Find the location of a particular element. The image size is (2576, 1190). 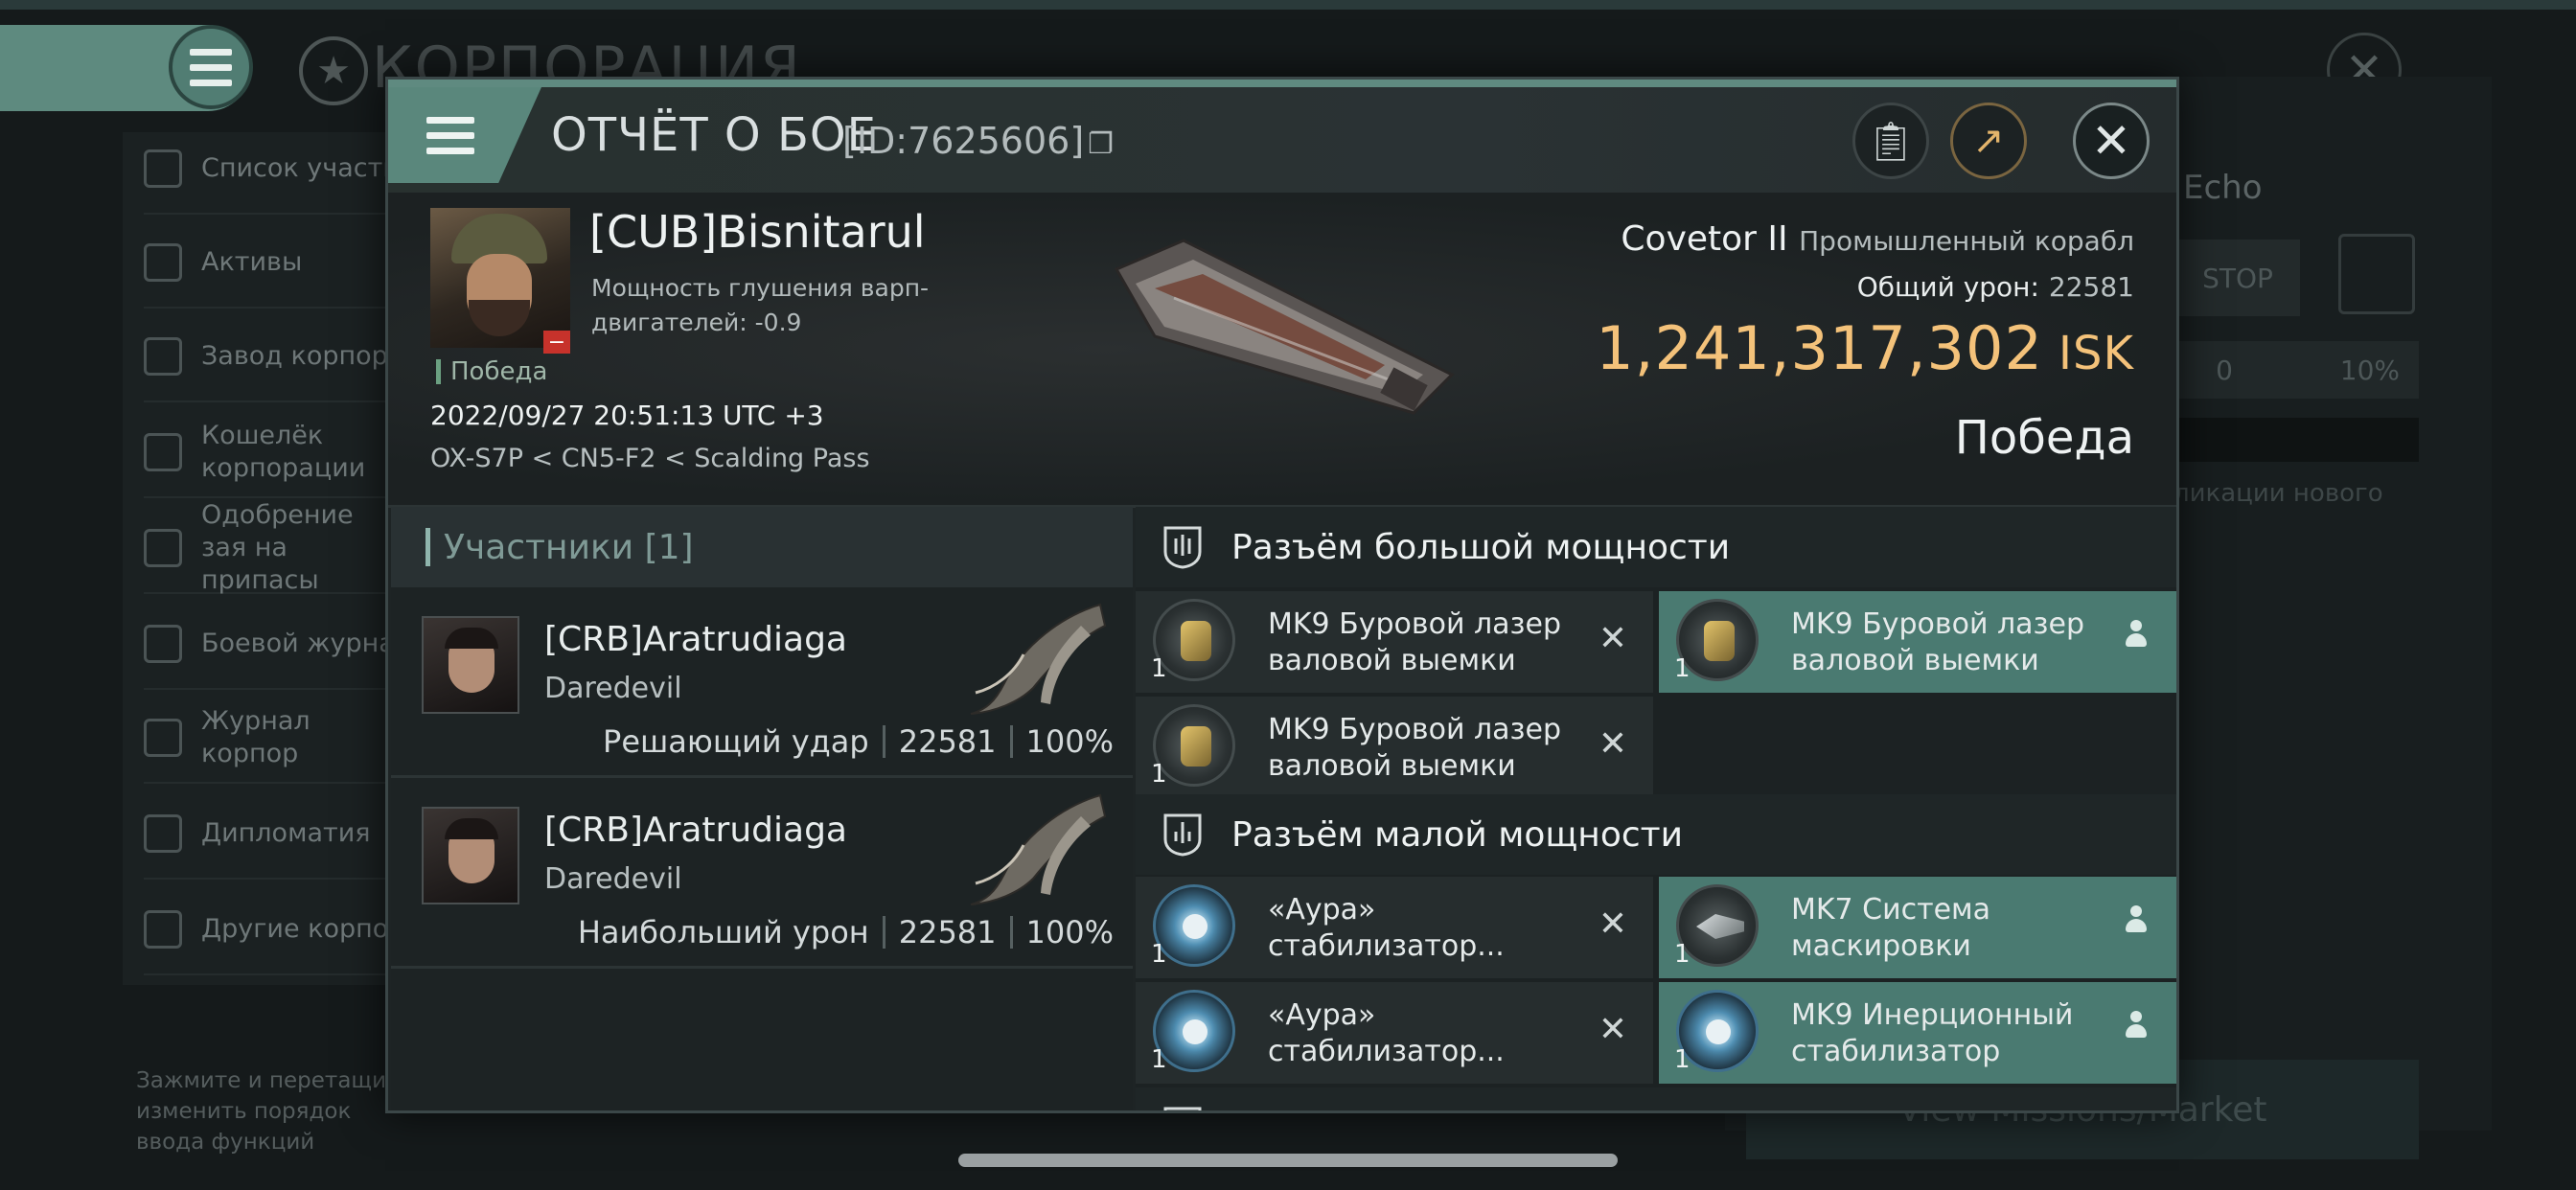

share-icon: ↗ is located at coordinates (1989, 141).